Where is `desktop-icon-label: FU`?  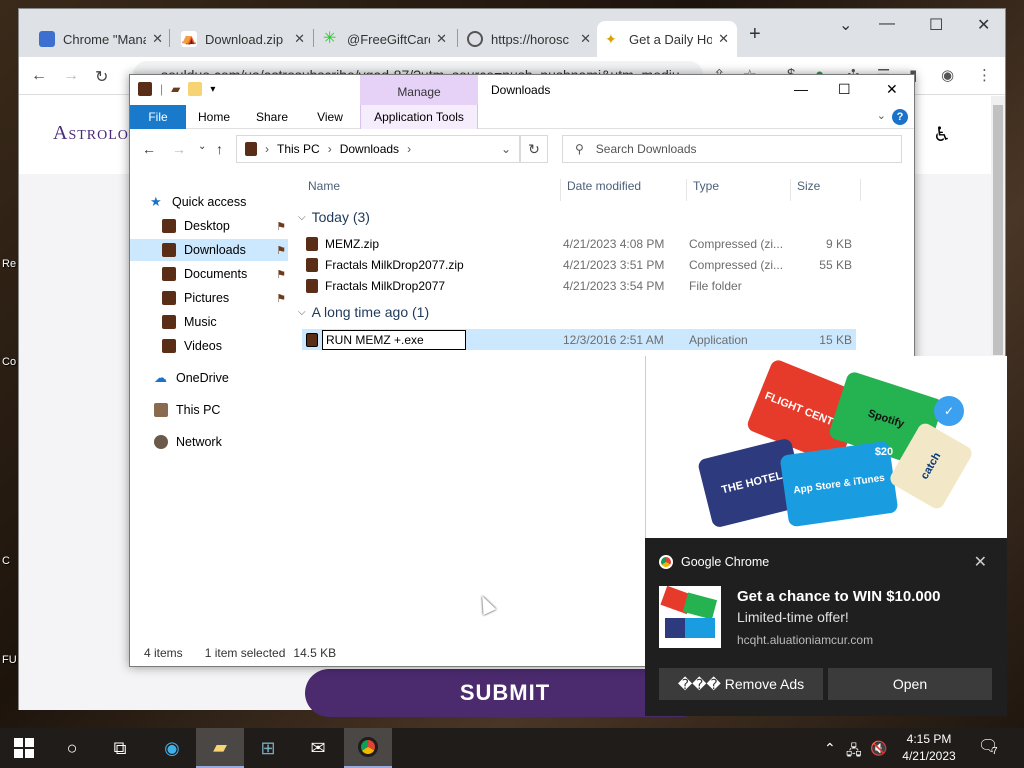
desktop-icon-label: FU is located at coordinates (9, 660).